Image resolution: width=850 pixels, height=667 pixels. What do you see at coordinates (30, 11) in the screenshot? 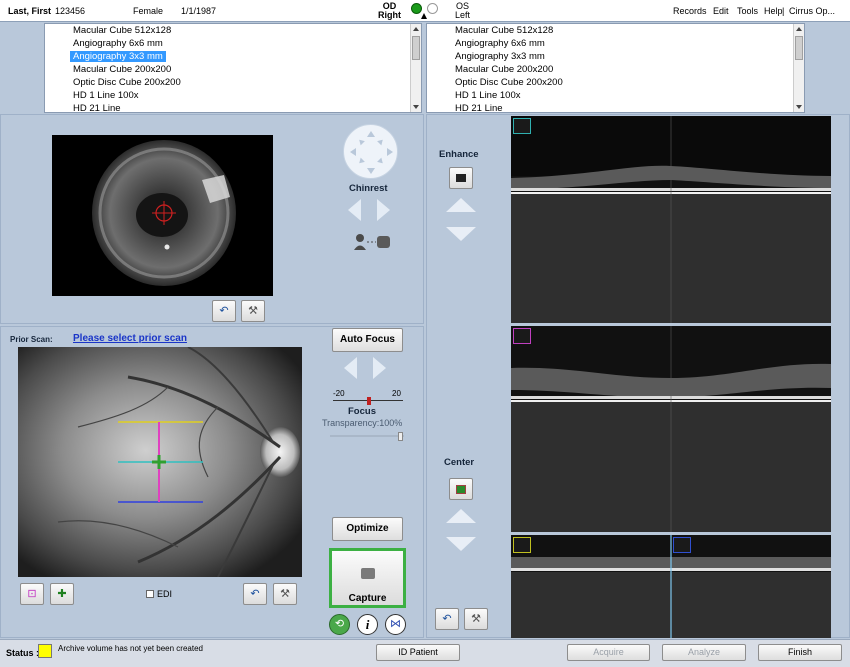
I see `patient-name: Last, First` at bounding box center [30, 11].